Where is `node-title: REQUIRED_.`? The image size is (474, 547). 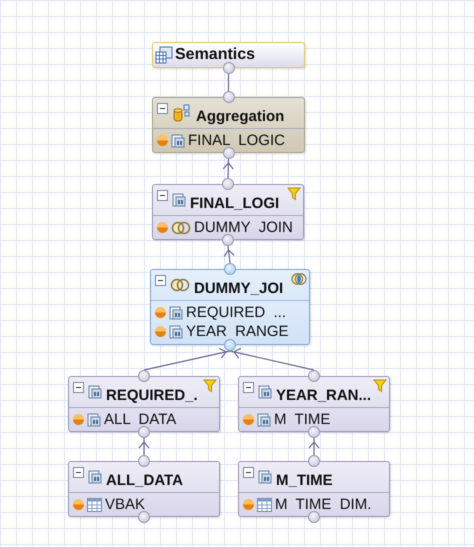
node-title: REQUIRED_. is located at coordinates (152, 395).